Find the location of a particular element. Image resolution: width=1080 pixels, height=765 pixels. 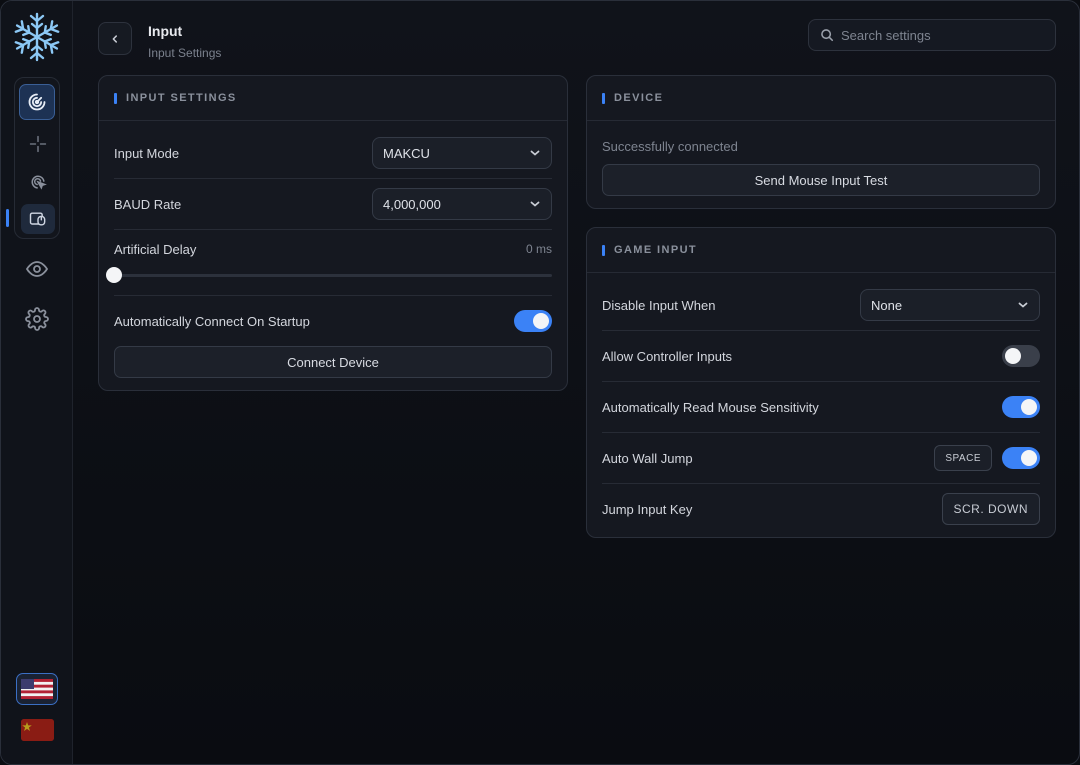

nav-input-button is located at coordinates (38, 219).